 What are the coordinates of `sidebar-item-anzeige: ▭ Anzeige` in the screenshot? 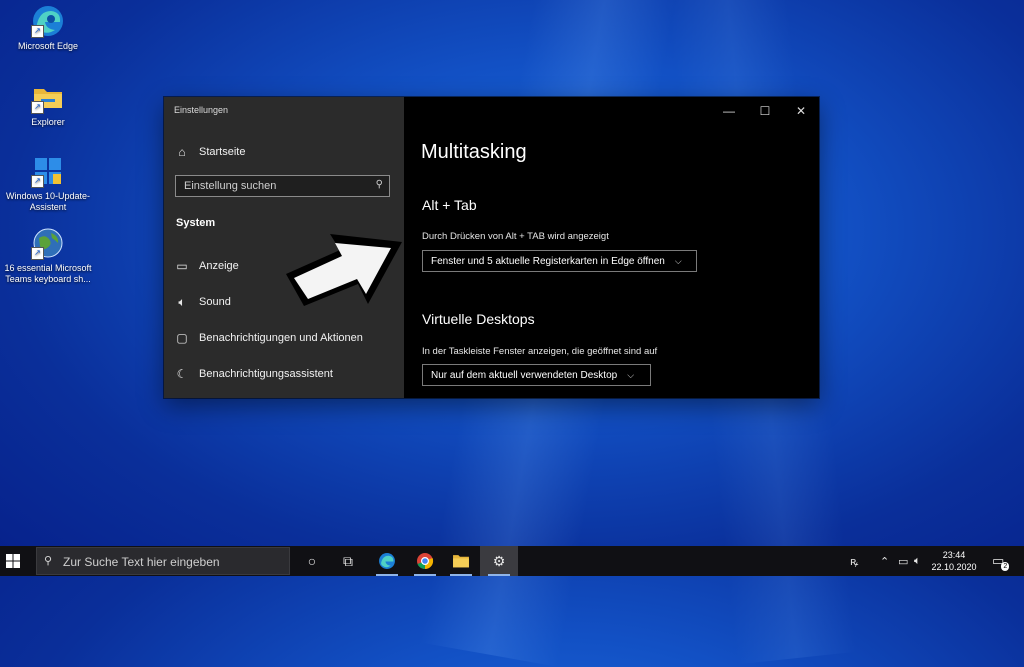 It's located at (206, 266).